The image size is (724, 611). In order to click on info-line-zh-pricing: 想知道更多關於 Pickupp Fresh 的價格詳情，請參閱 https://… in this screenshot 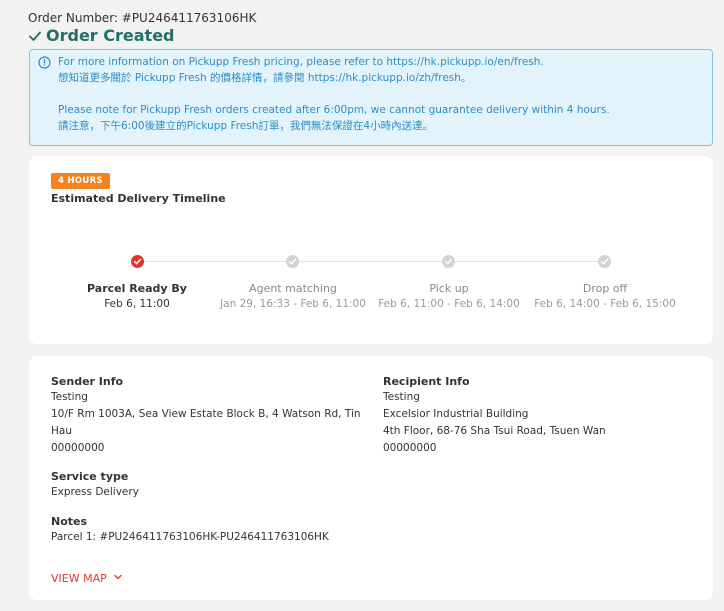, I will do `click(265, 78)`.